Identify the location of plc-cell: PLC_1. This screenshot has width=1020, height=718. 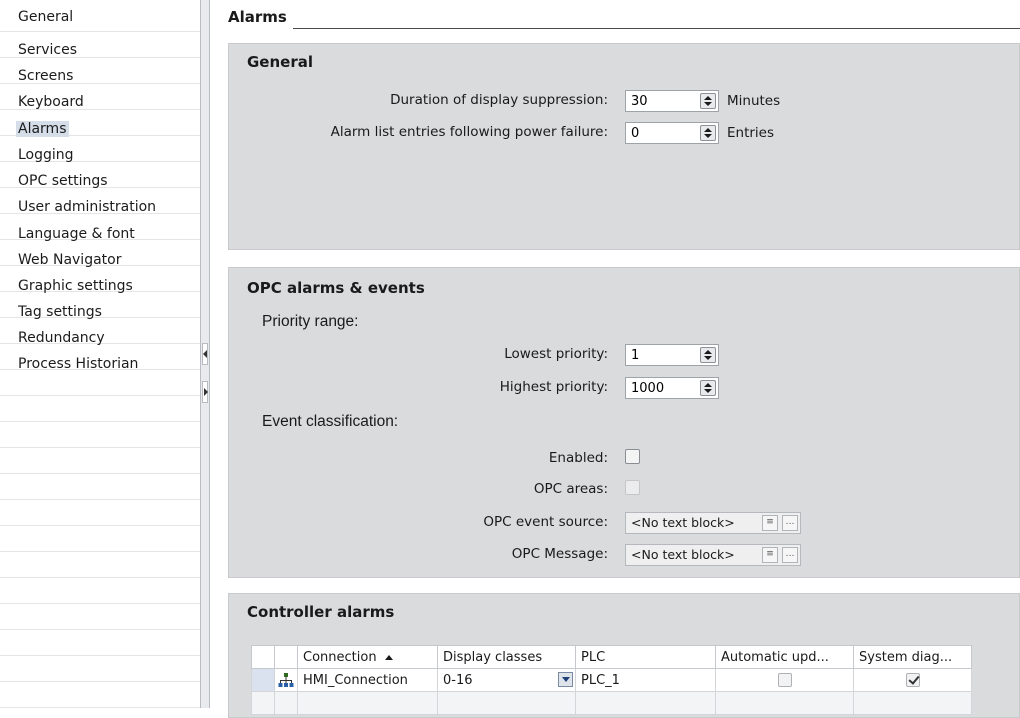
(645, 680).